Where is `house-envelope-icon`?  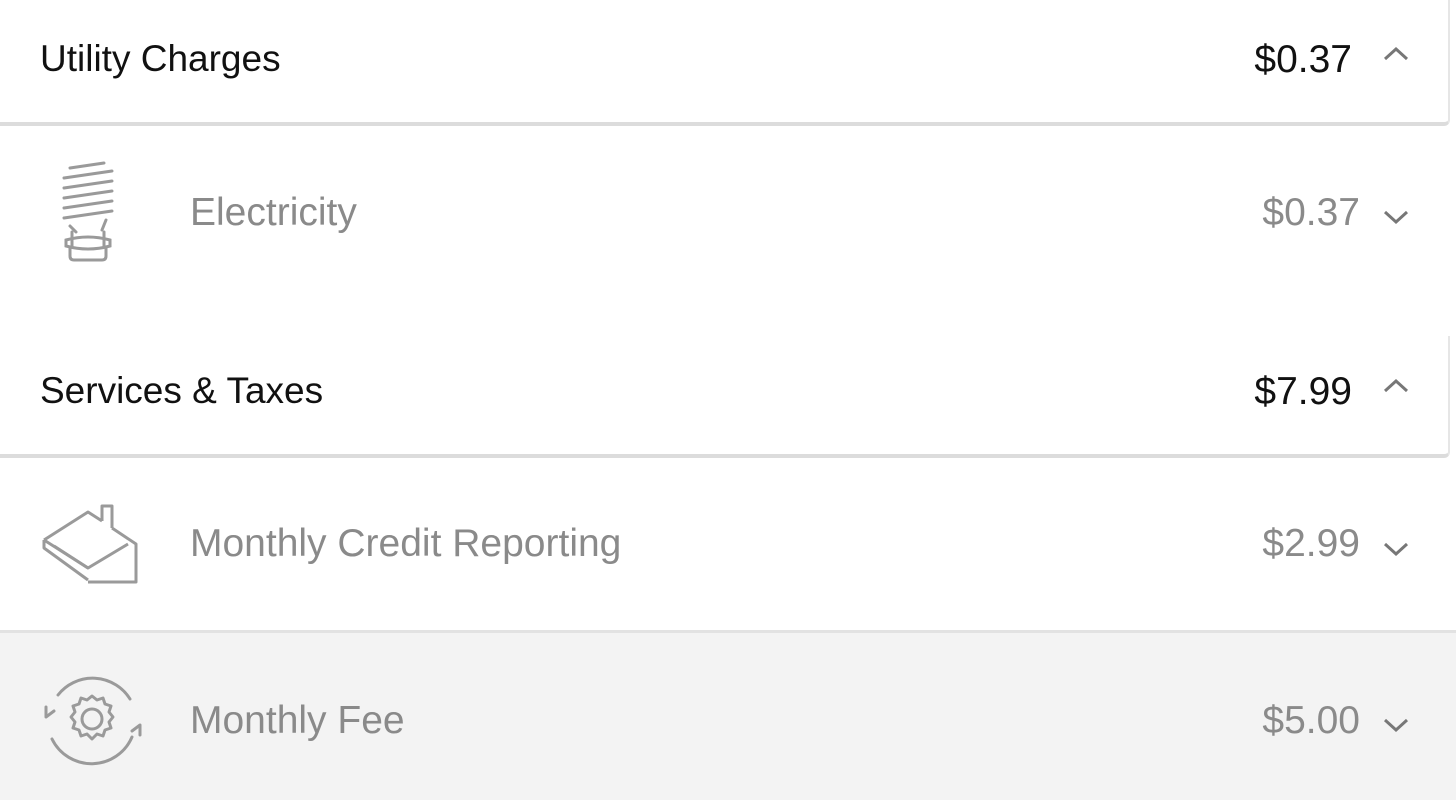
house-envelope-icon is located at coordinates (92, 547).